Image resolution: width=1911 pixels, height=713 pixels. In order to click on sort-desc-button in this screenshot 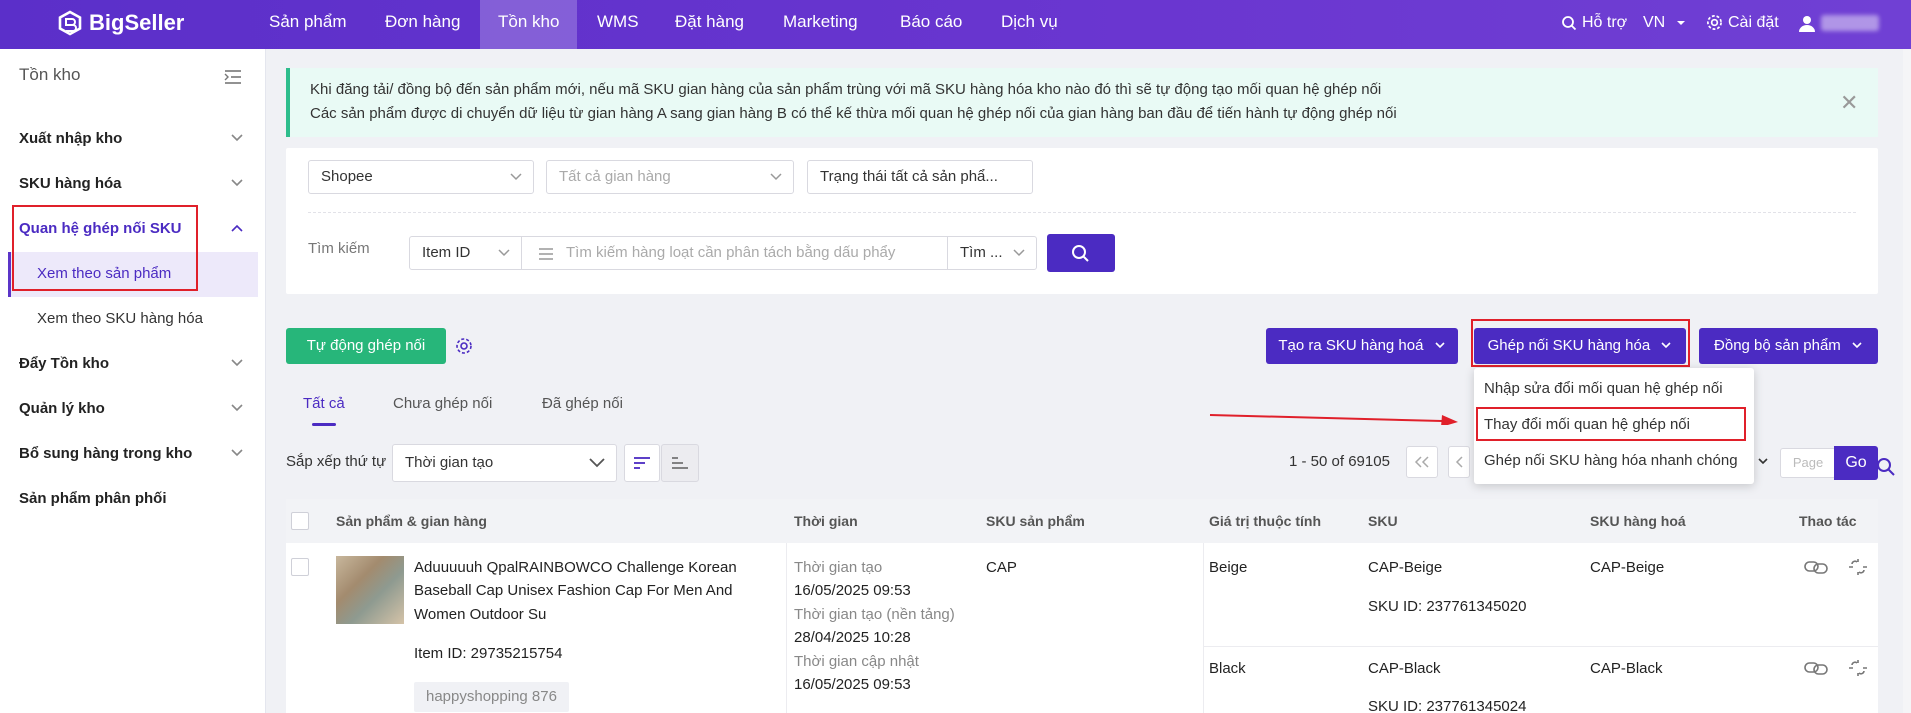, I will do `click(642, 463)`.